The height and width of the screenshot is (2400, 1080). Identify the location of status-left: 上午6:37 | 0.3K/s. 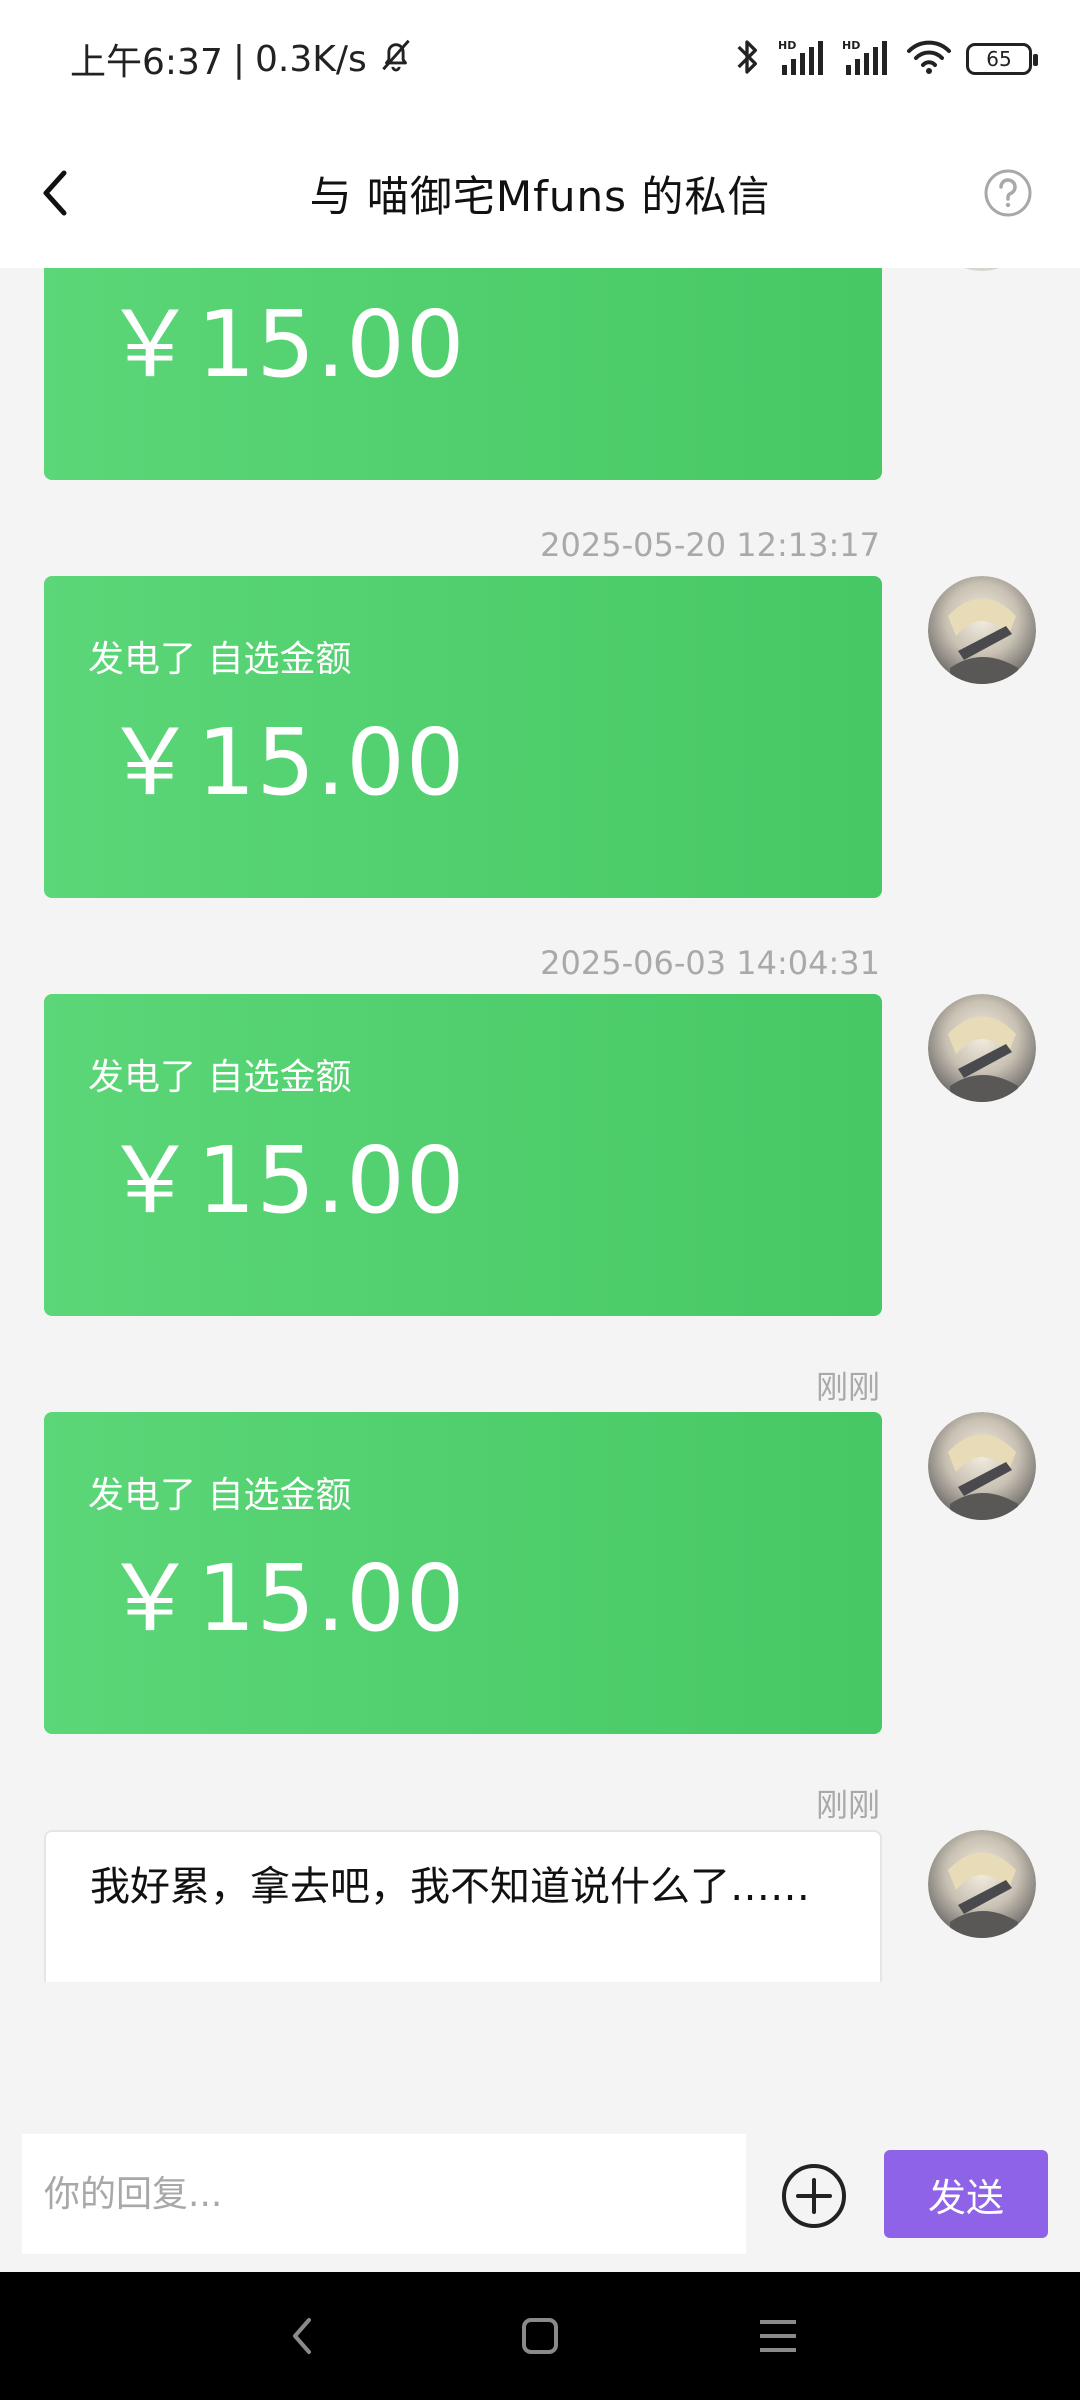
(242, 59).